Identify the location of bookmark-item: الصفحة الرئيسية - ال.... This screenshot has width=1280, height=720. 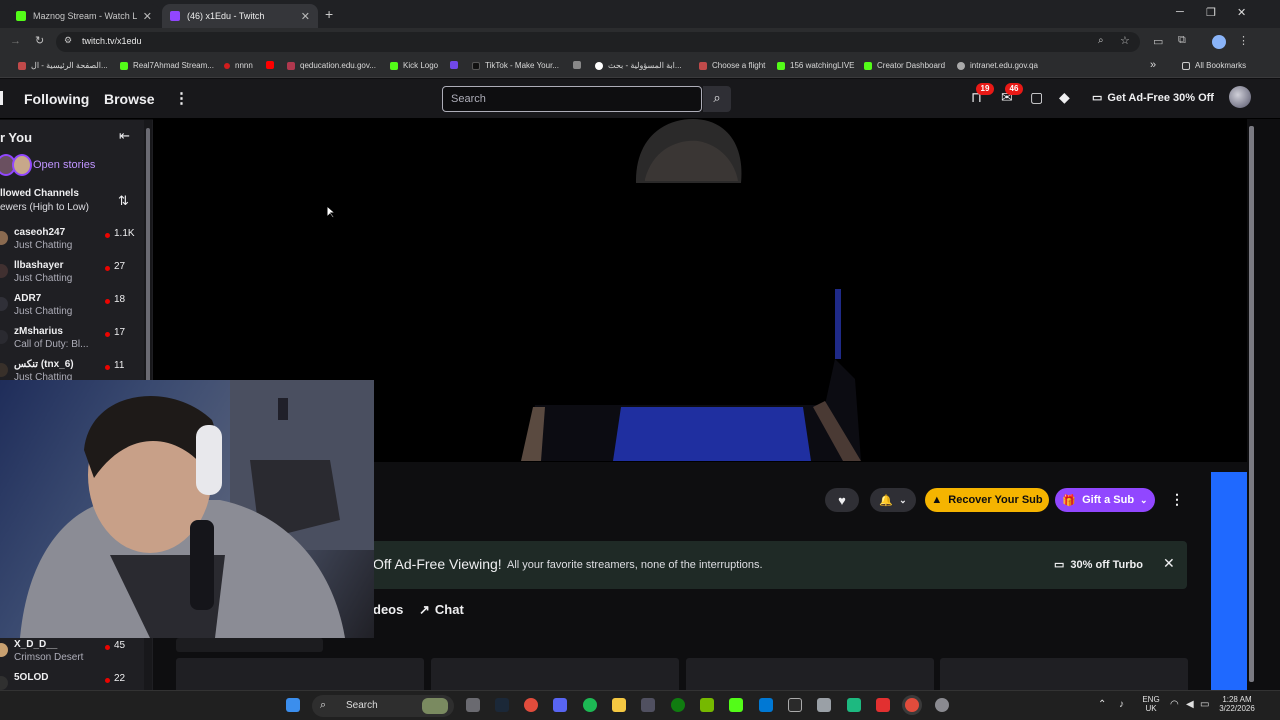
(63, 65).